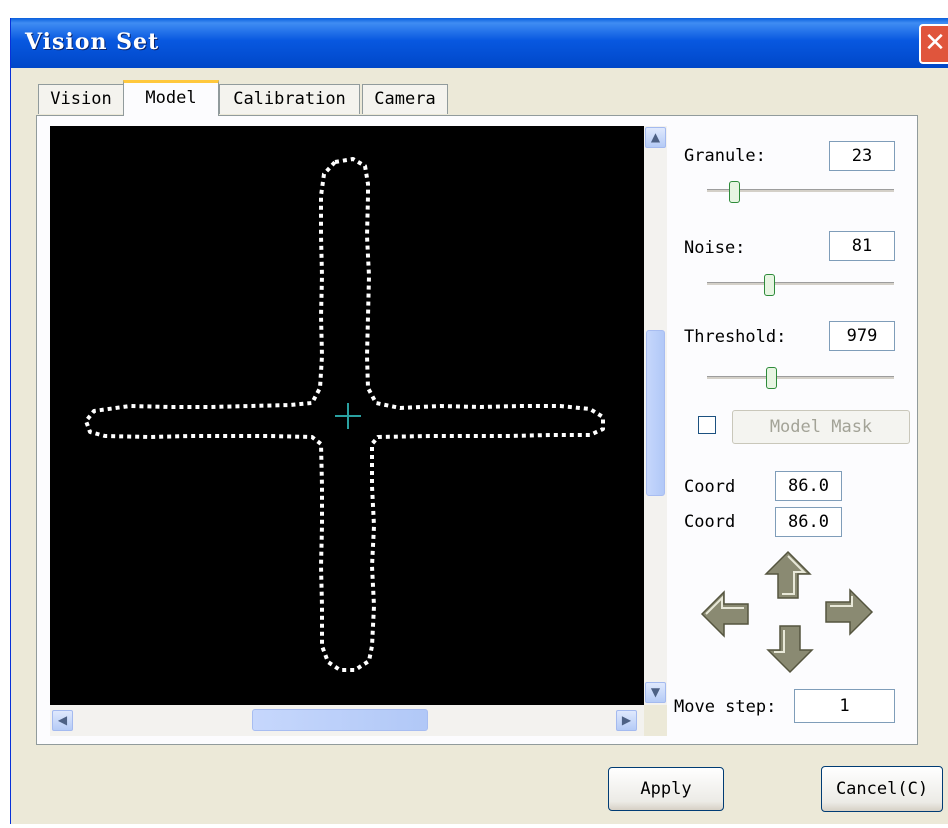 The image size is (948, 828). What do you see at coordinates (790, 649) in the screenshot?
I see `move-down-arrow-icon` at bounding box center [790, 649].